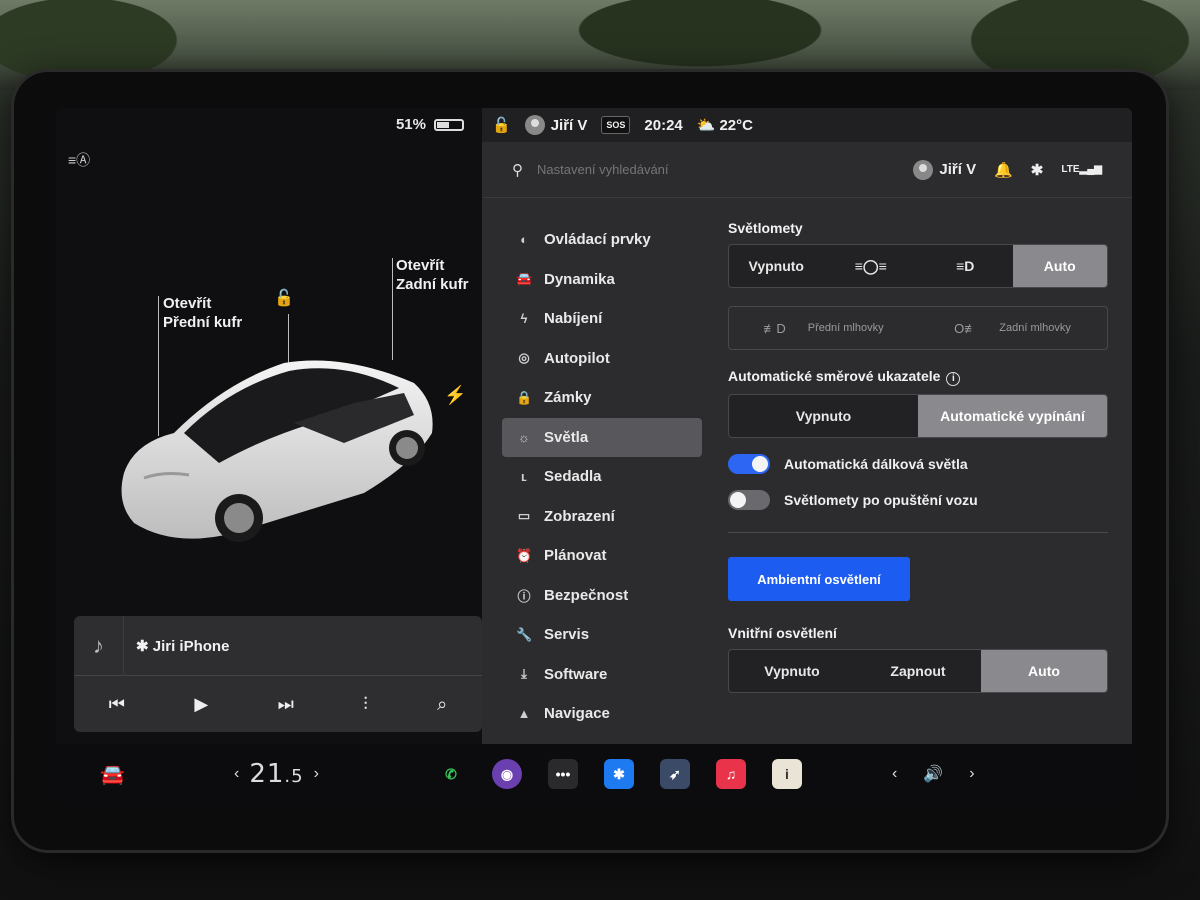 The width and height of the screenshot is (1200, 900). What do you see at coordinates (616, 125) in the screenshot?
I see `sos-badge: SOS` at bounding box center [616, 125].